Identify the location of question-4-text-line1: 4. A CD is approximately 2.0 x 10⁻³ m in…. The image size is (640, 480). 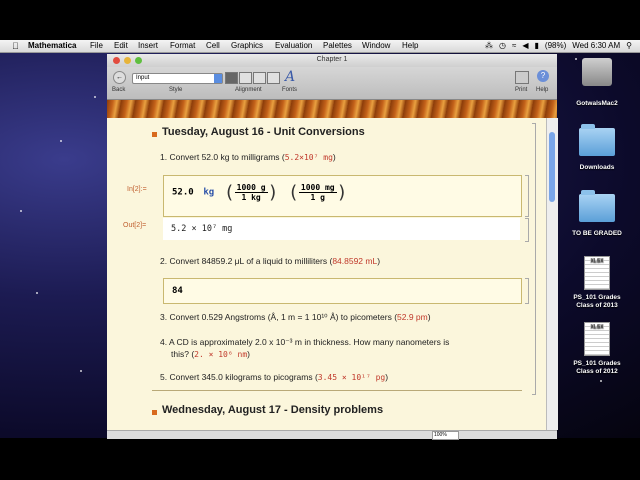
(305, 342).